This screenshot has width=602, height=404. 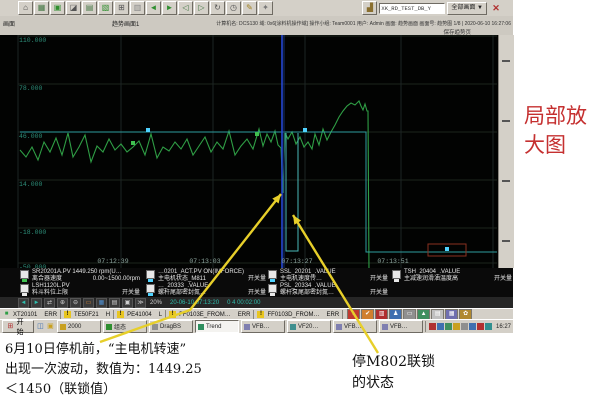 What do you see at coordinates (201, 8) in the screenshot?
I see `page-forward-icon: ▷` at bounding box center [201, 8].